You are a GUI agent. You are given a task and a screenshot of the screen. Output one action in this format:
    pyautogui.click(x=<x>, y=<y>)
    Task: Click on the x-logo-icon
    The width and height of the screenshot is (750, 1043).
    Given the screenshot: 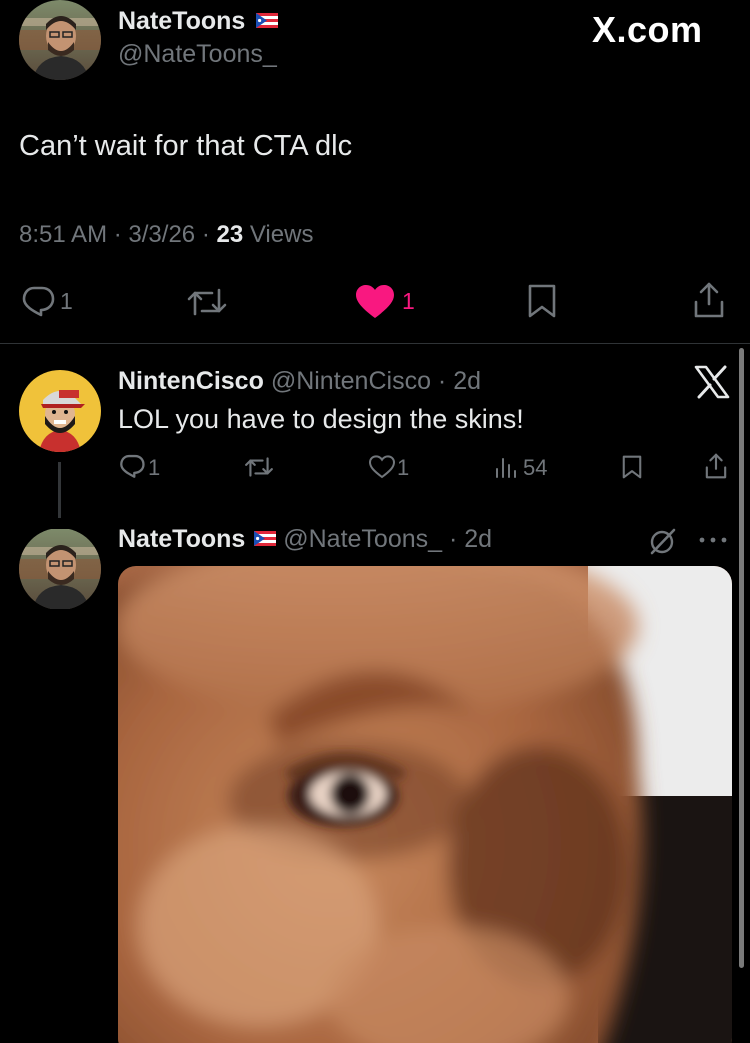 What is the action you would take?
    pyautogui.click(x=712, y=382)
    